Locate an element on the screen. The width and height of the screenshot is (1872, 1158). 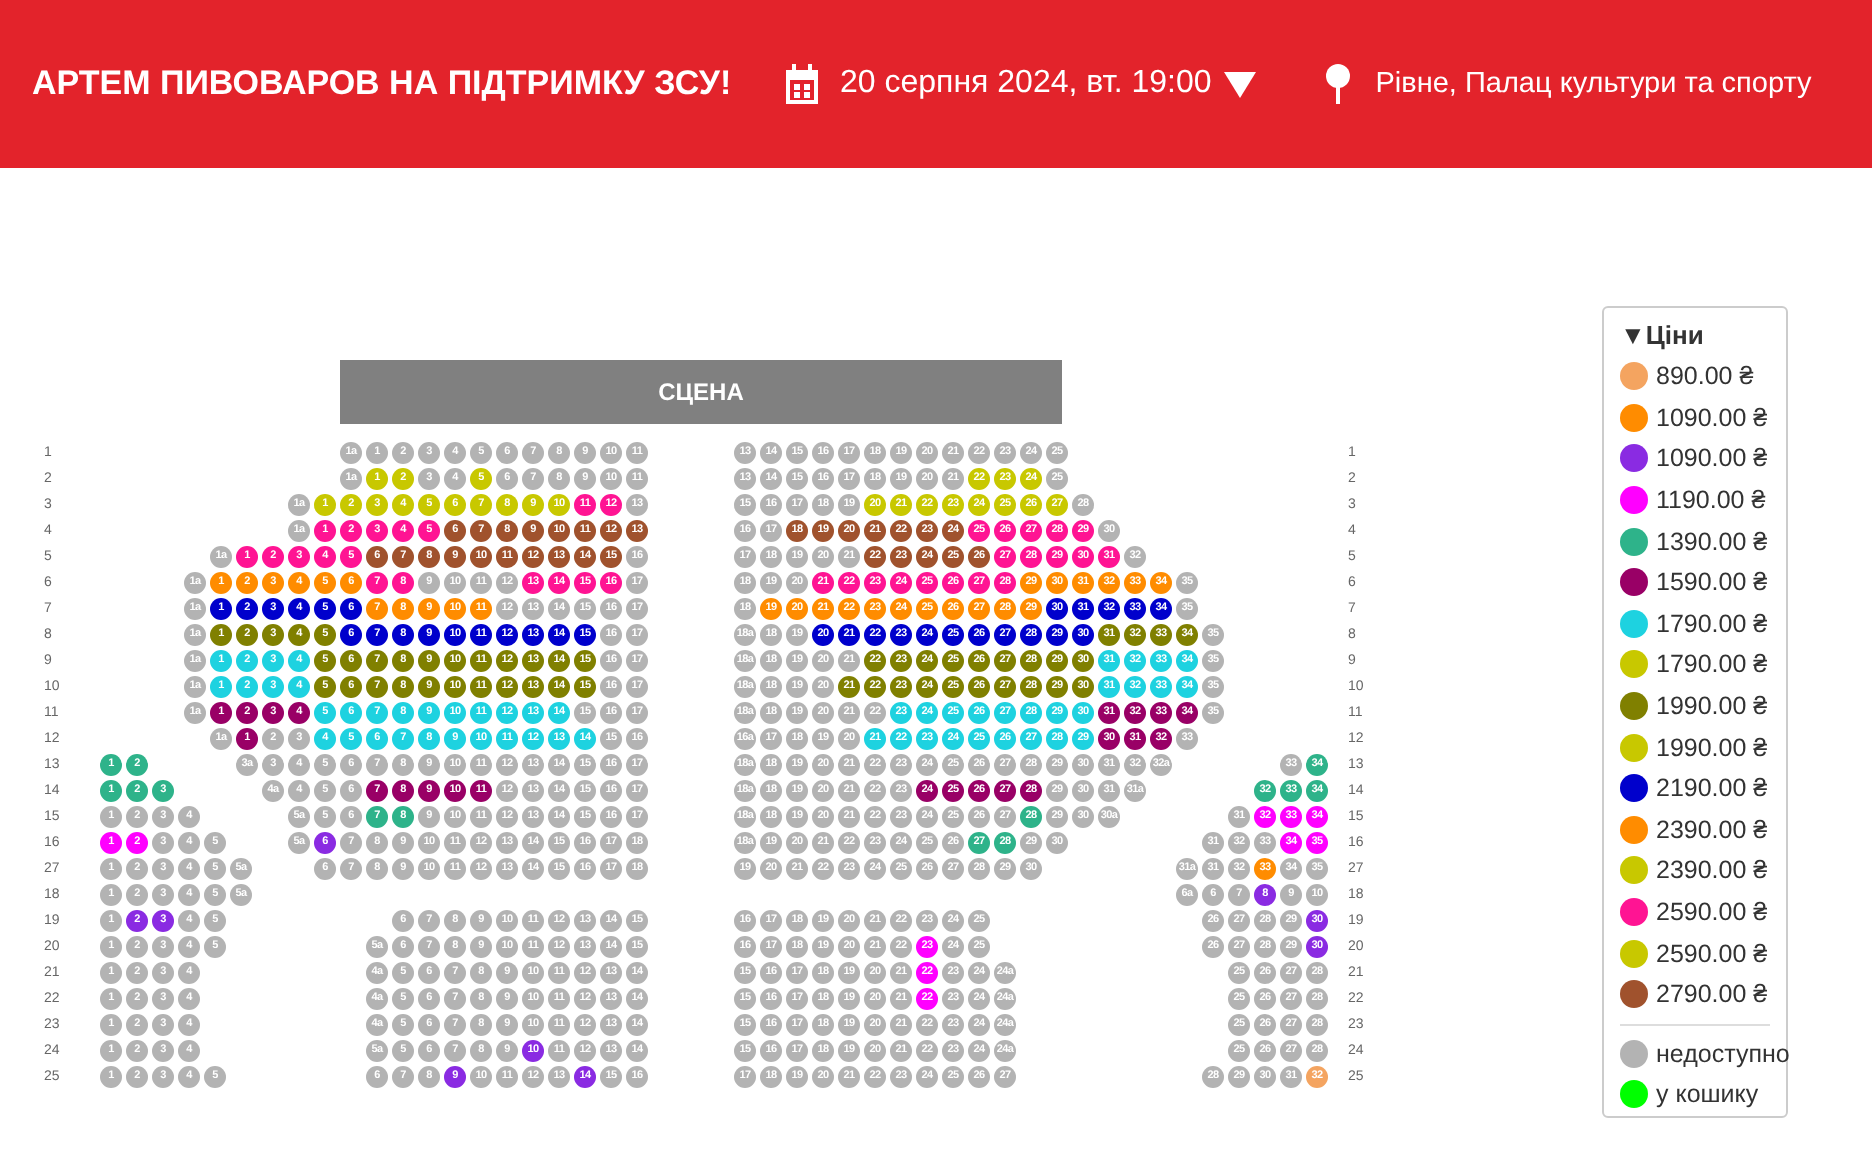
price-label: 2190.00 ₴ is located at coordinates (1712, 788).